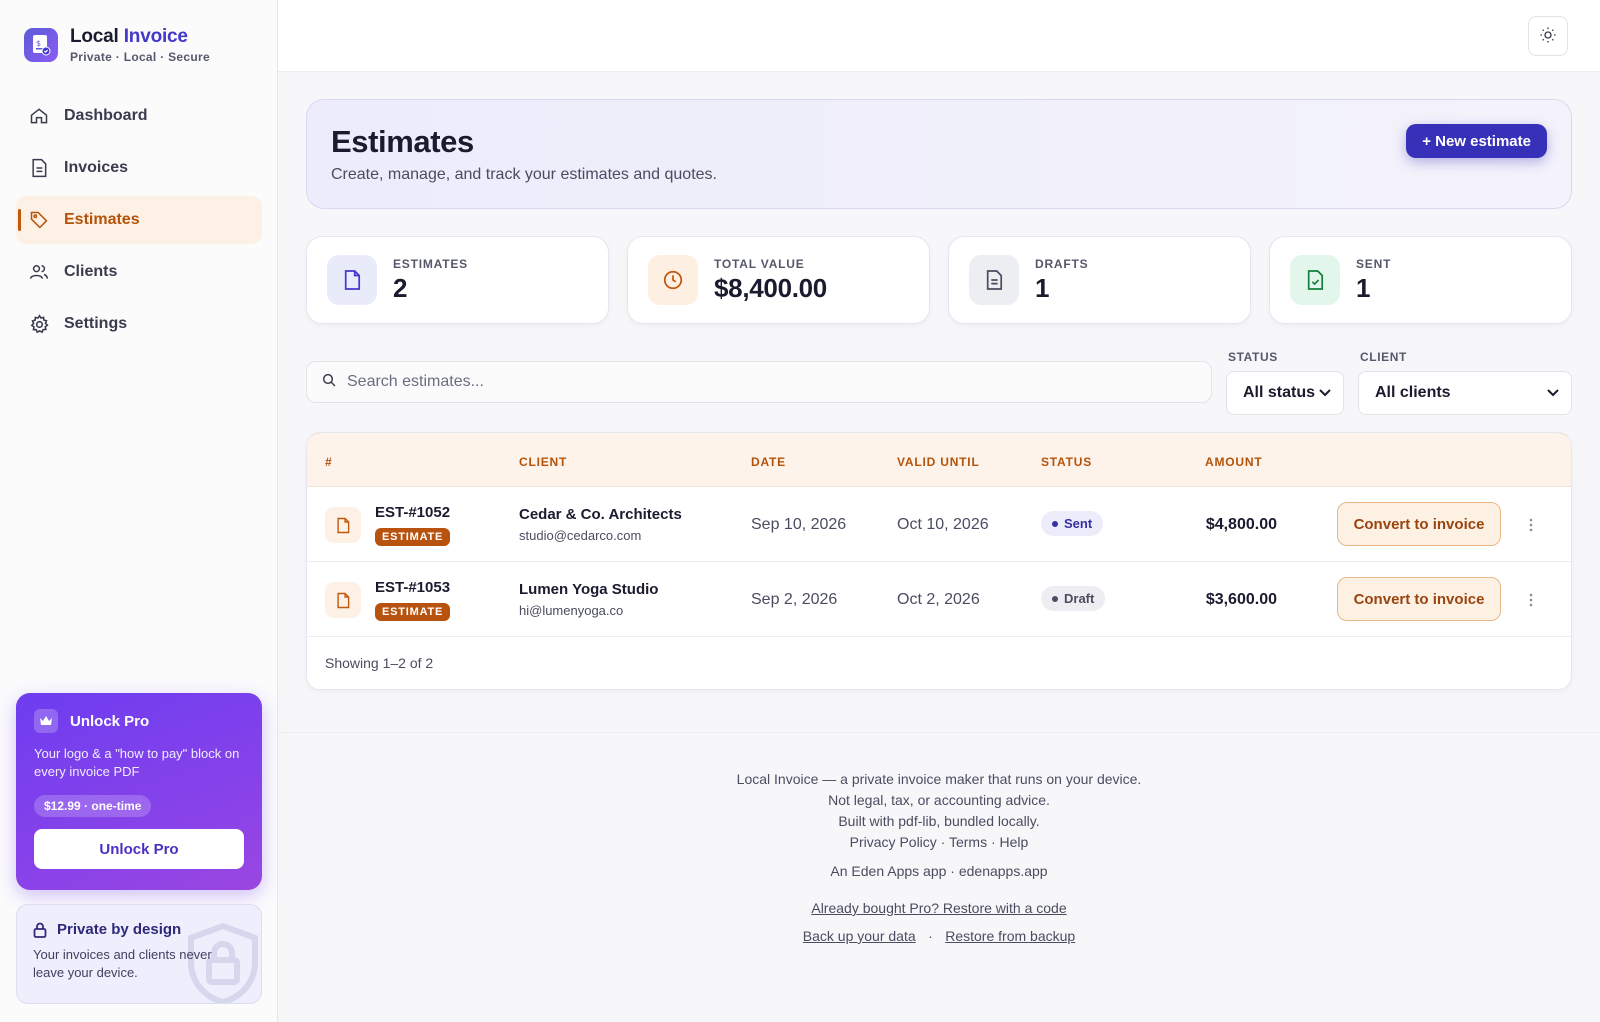 The width and height of the screenshot is (1600, 1022). What do you see at coordinates (412, 512) in the screenshot?
I see `estimate-number: EST-#1052` at bounding box center [412, 512].